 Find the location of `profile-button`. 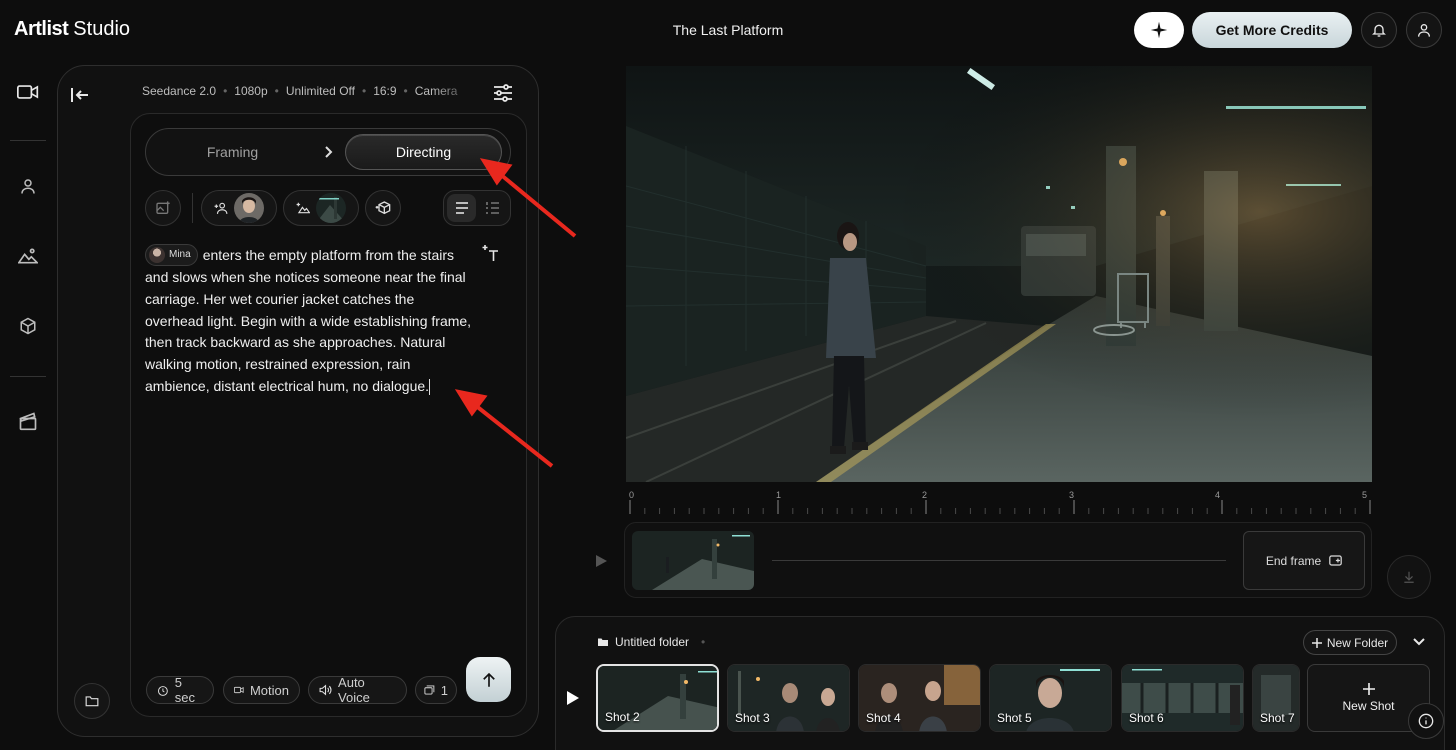

profile-button is located at coordinates (1424, 30).